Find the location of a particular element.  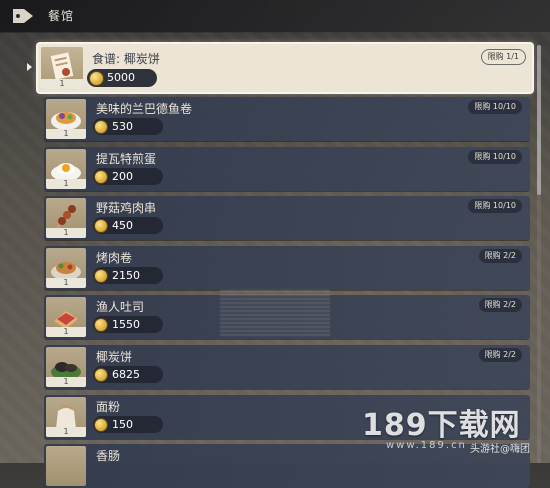

item-name: 野菇鸡肉串 is located at coordinates (126, 208).